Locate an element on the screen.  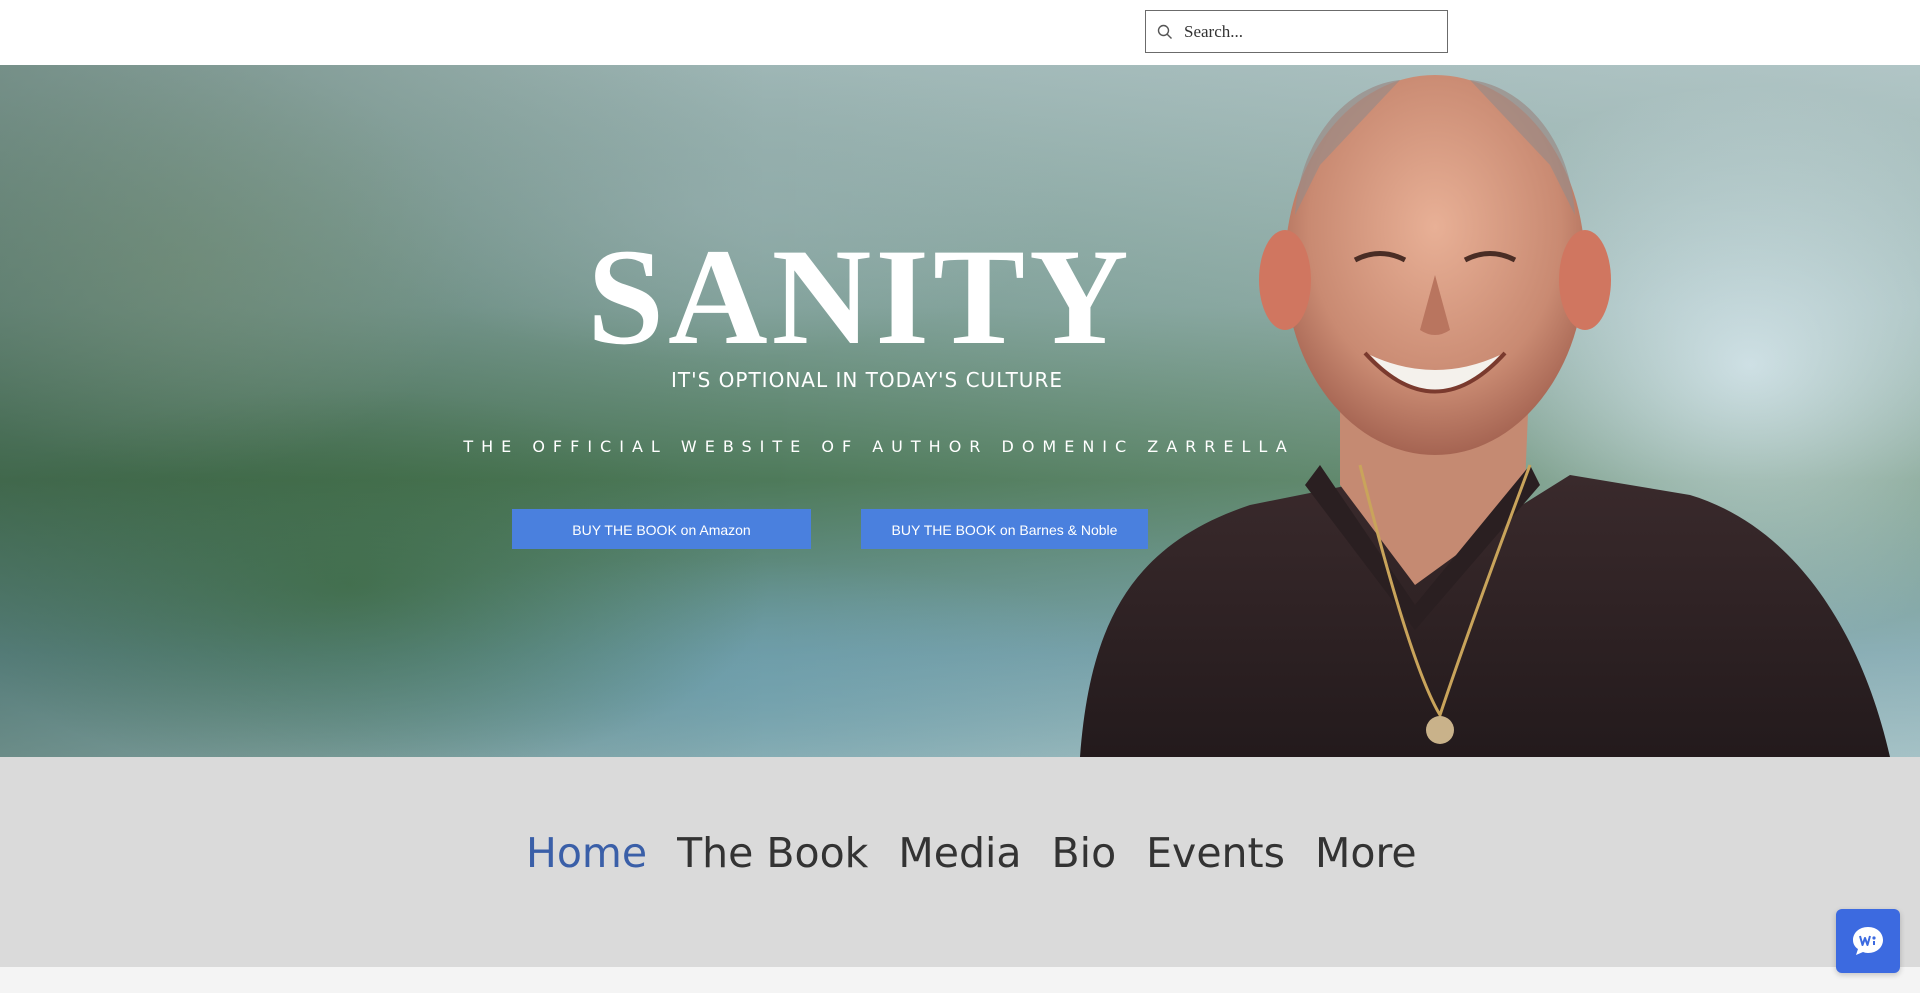
nav-item-bio: Bio is located at coordinates (1084, 853).